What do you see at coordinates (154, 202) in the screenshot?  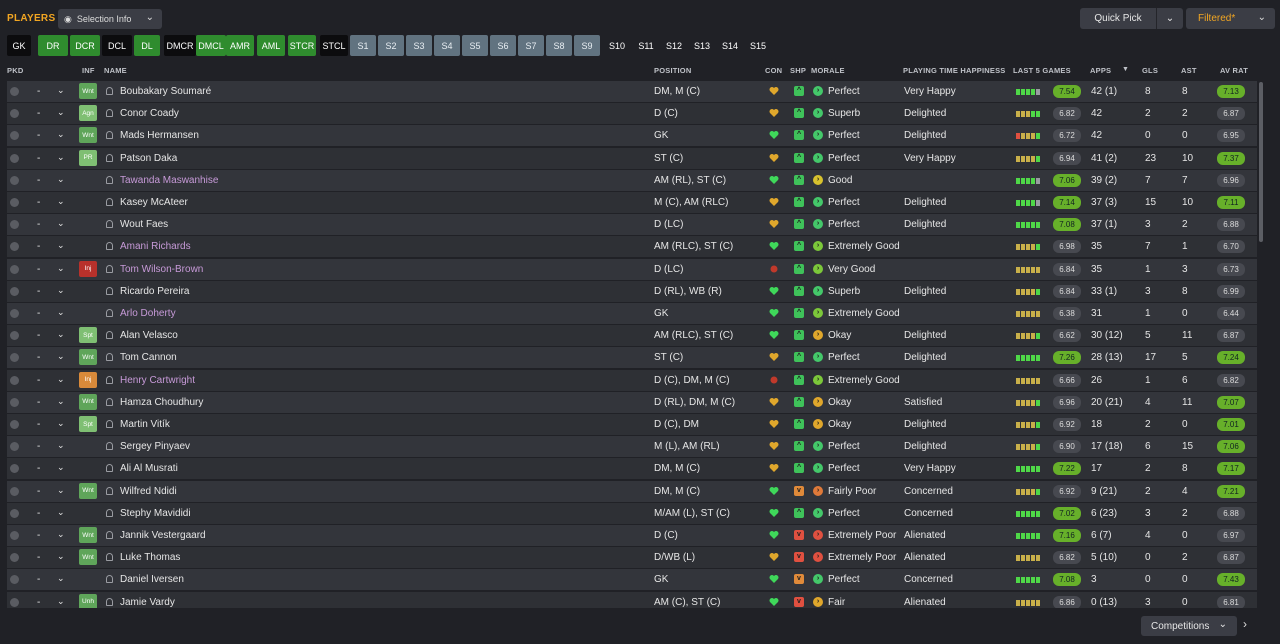 I see `player-name: Kasey McAteer` at bounding box center [154, 202].